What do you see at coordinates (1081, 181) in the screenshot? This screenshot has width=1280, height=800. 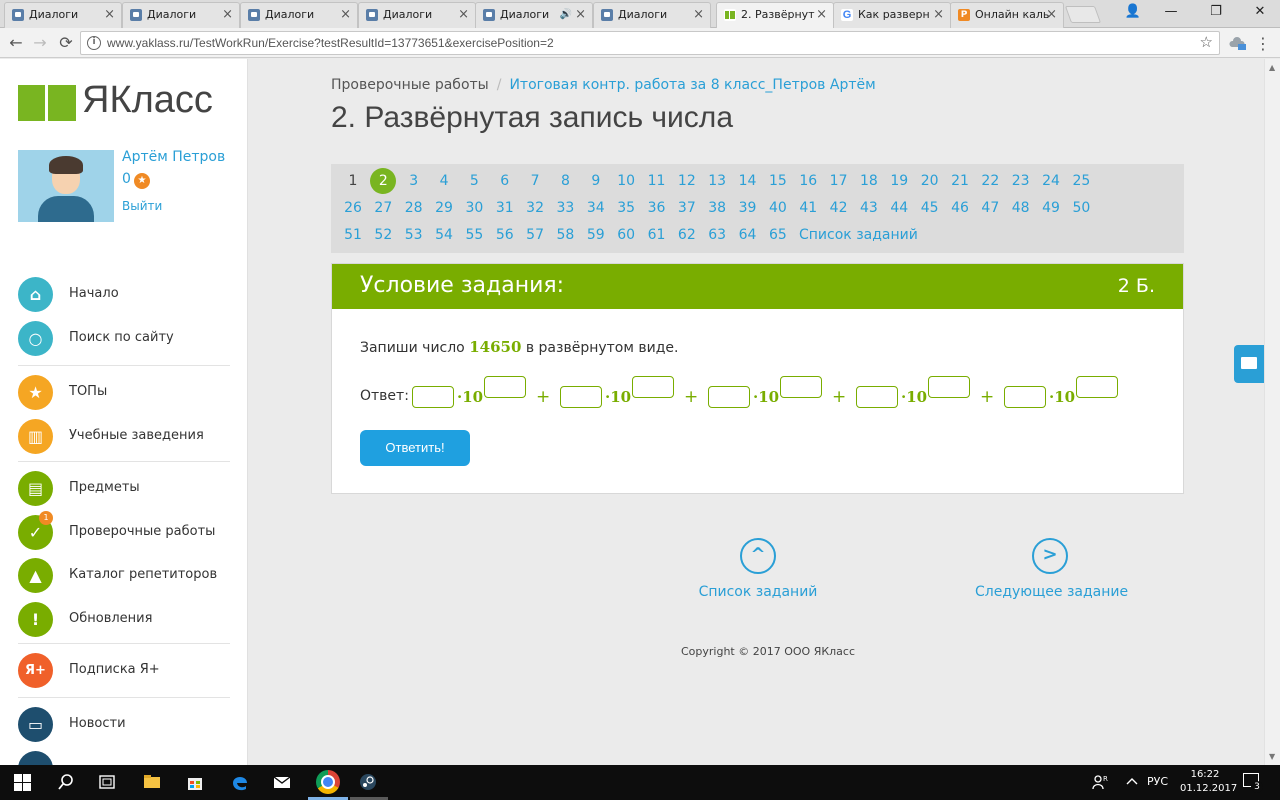 I see `task-number-link: 25` at bounding box center [1081, 181].